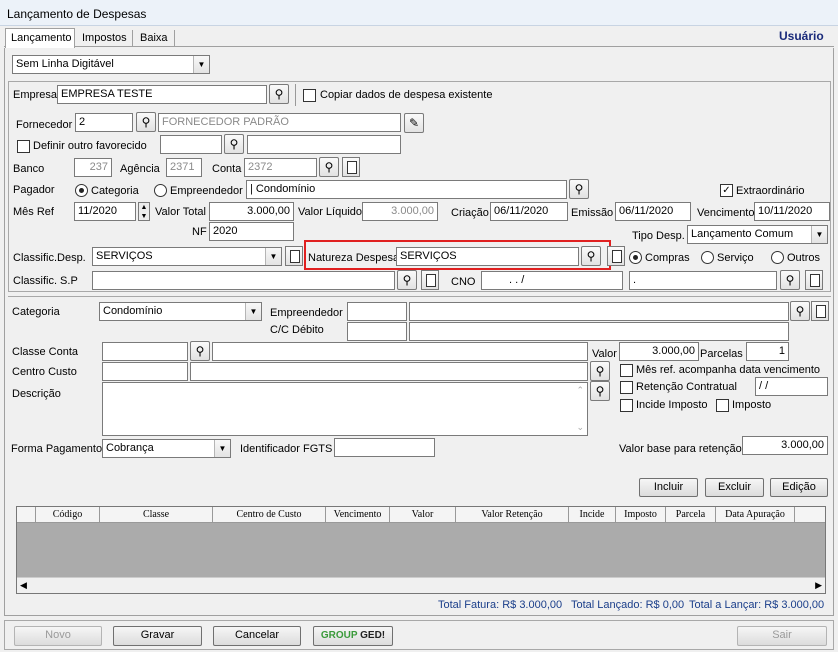  I want to click on col-codigo: Código, so click(68, 515).